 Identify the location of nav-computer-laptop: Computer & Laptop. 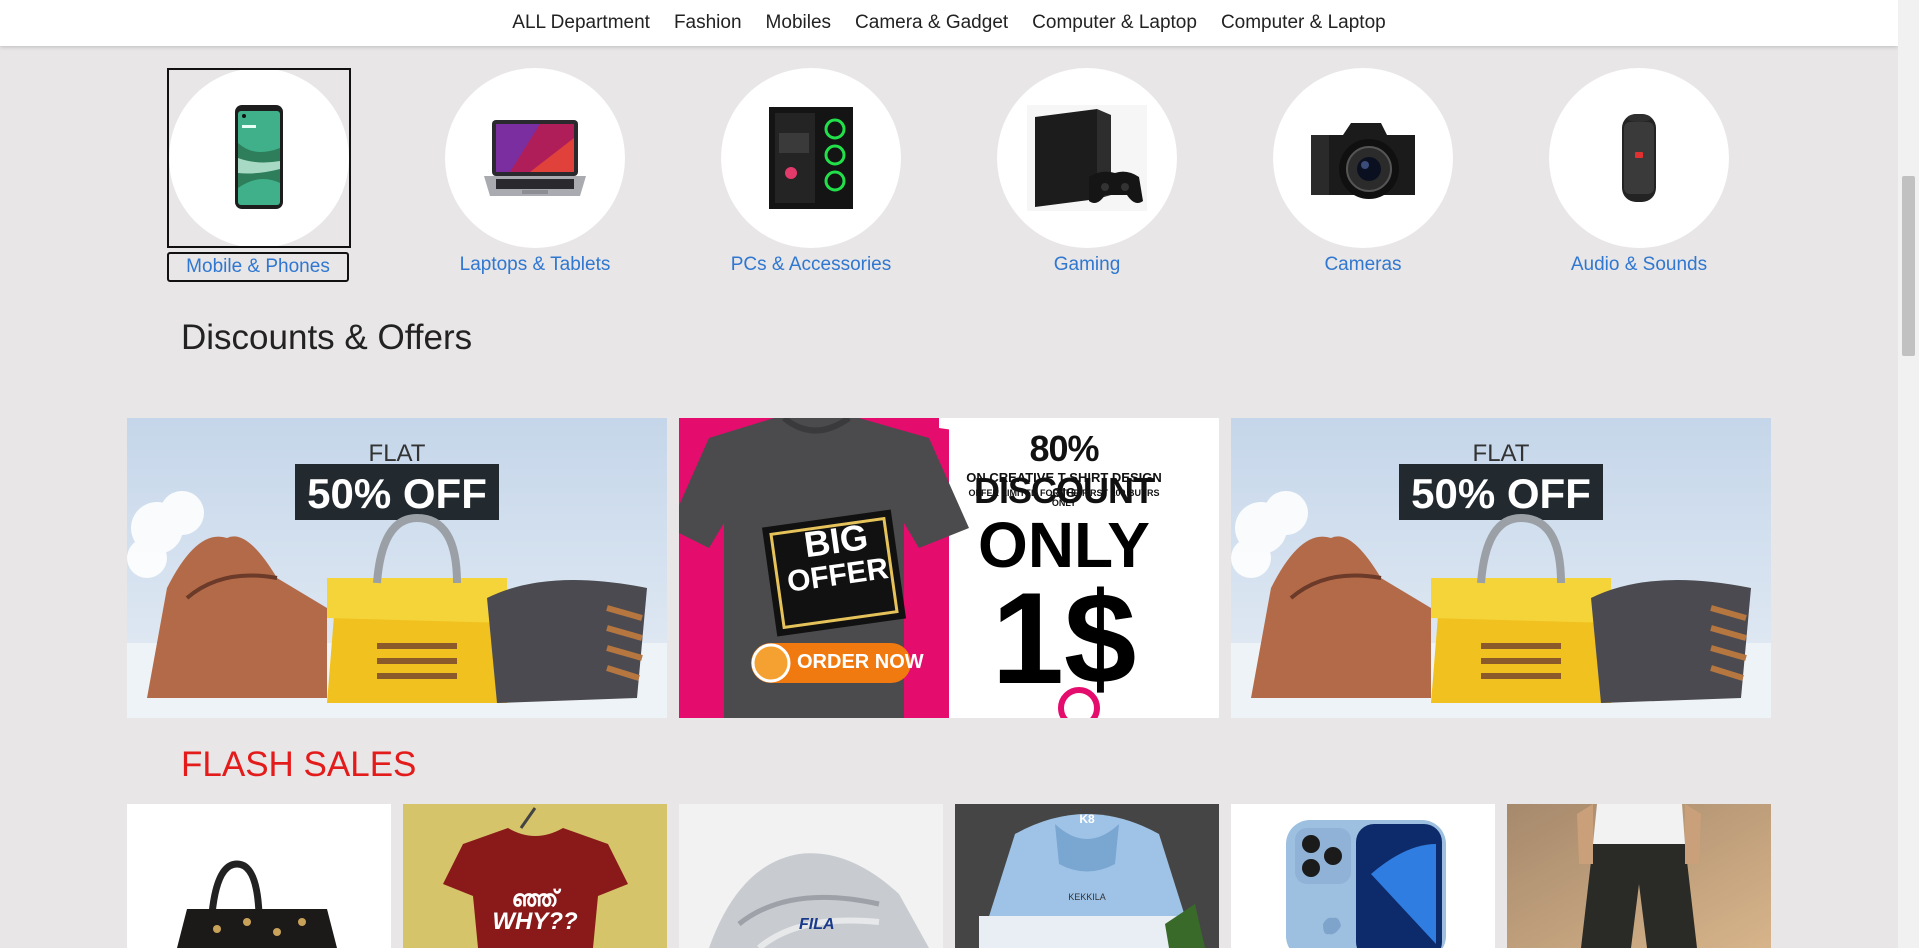
(1114, 23).